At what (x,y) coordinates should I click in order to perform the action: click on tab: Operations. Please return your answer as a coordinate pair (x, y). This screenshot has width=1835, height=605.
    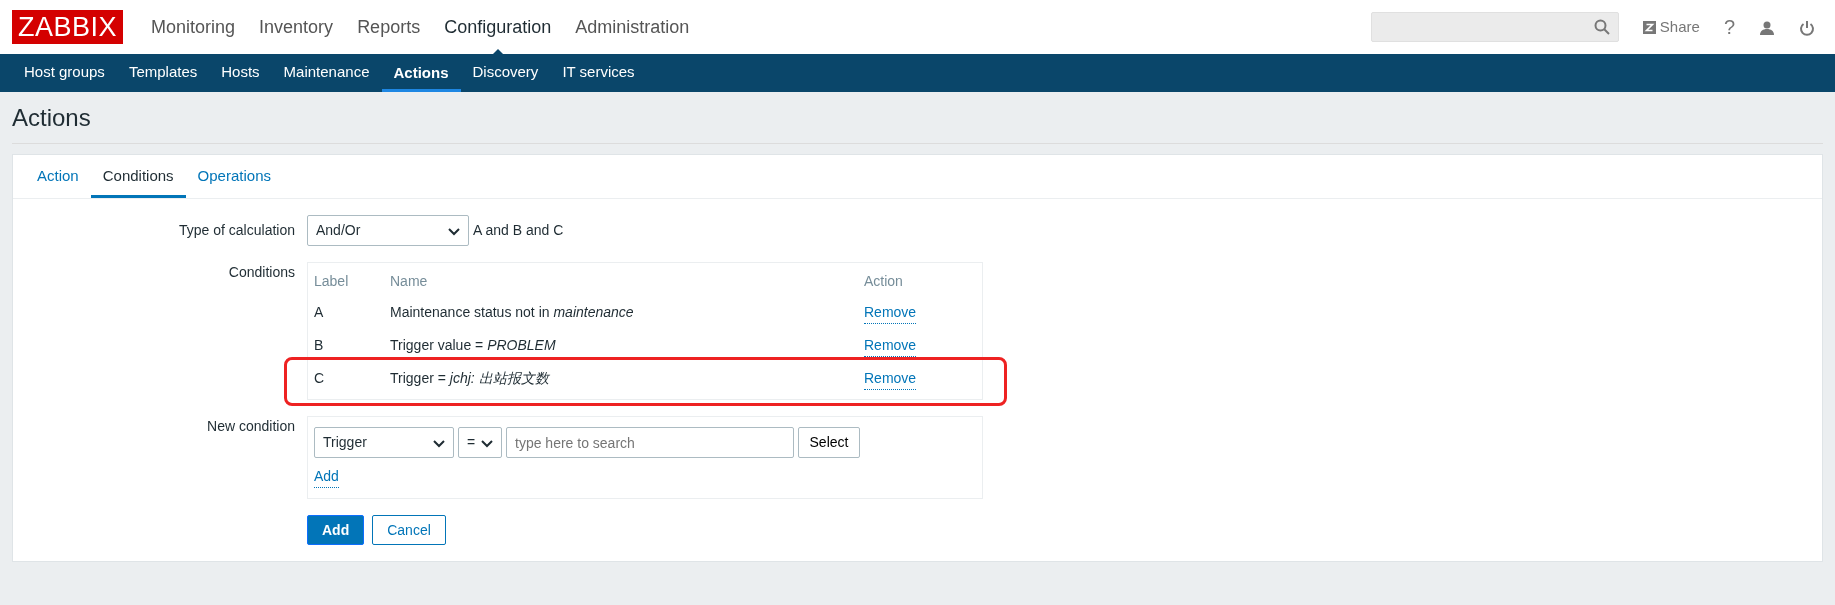
    Looking at the image, I should click on (234, 176).